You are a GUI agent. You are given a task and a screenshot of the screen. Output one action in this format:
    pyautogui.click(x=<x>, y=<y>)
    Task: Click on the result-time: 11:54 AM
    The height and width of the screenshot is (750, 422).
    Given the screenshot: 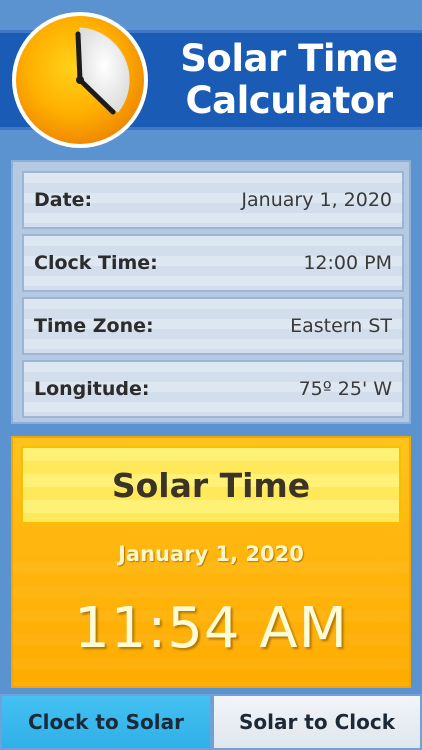 What is the action you would take?
    pyautogui.click(x=211, y=628)
    